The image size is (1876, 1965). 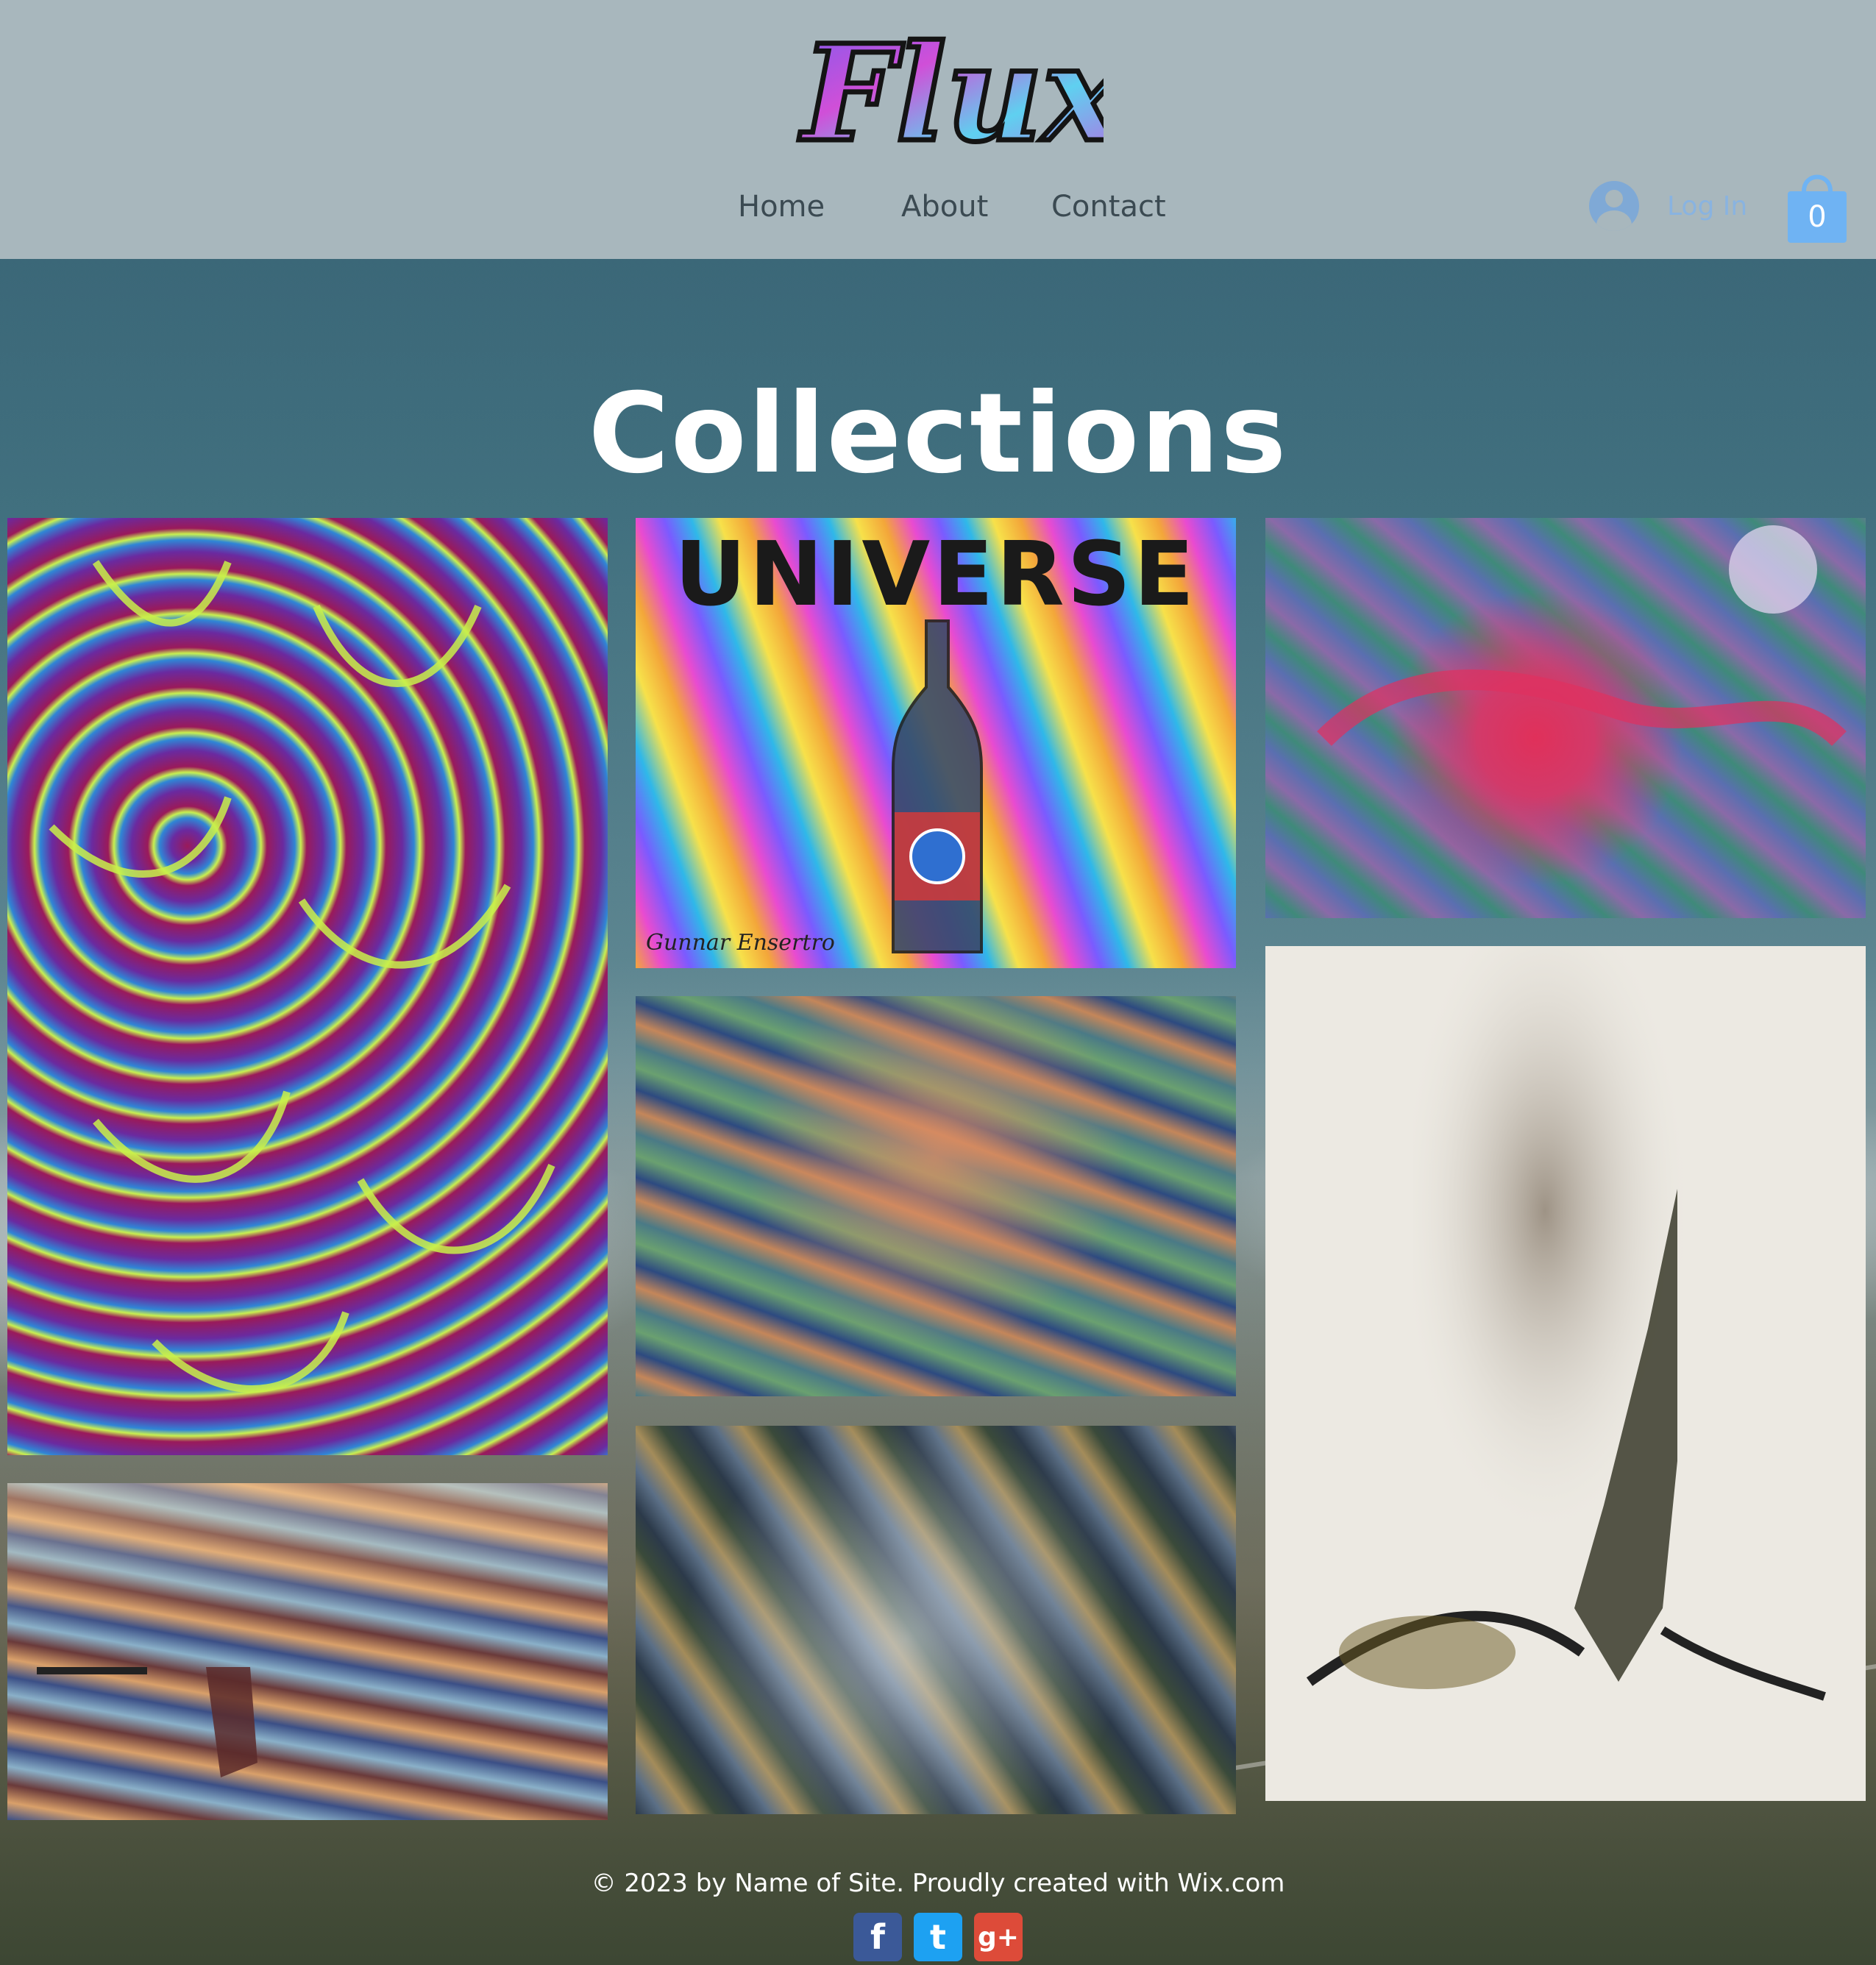 I want to click on flux-logo: Flux, so click(x=953, y=92).